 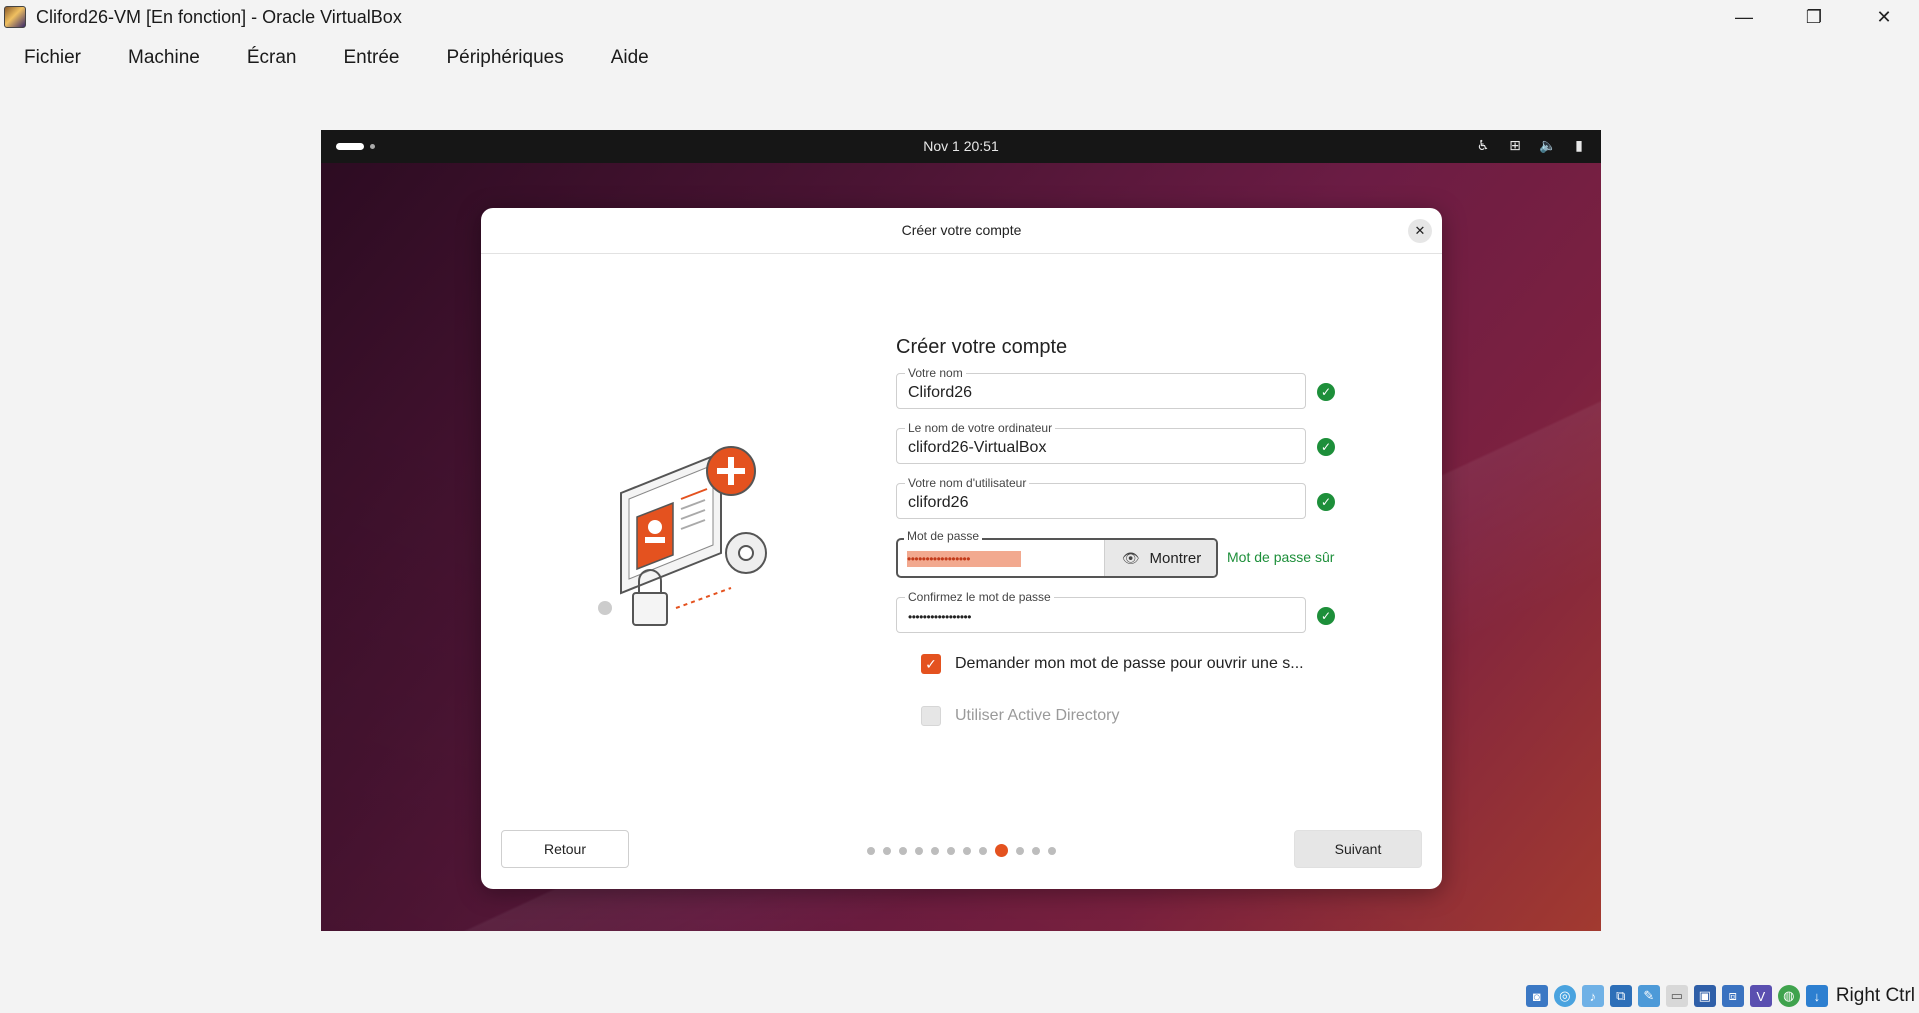 What do you see at coordinates (980, 428) in the screenshot?
I see `computer-name-label: Le nom de votre ordinateur` at bounding box center [980, 428].